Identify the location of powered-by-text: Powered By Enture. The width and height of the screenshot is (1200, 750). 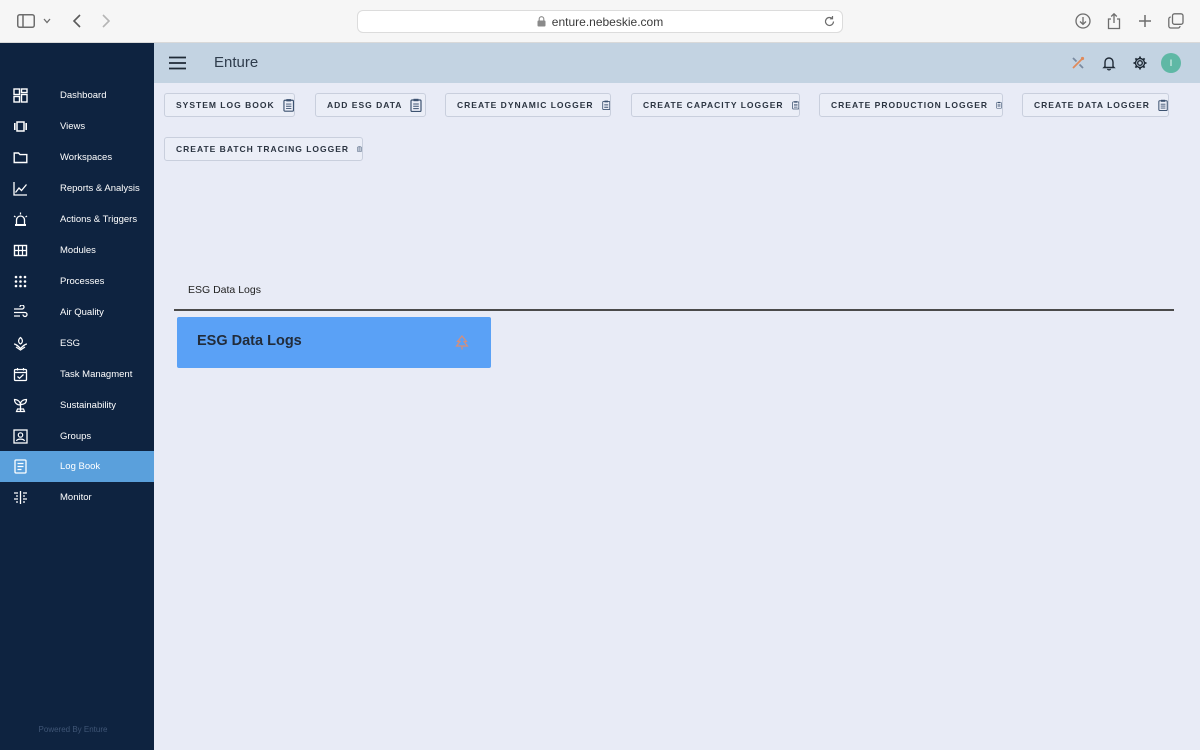
(73, 729).